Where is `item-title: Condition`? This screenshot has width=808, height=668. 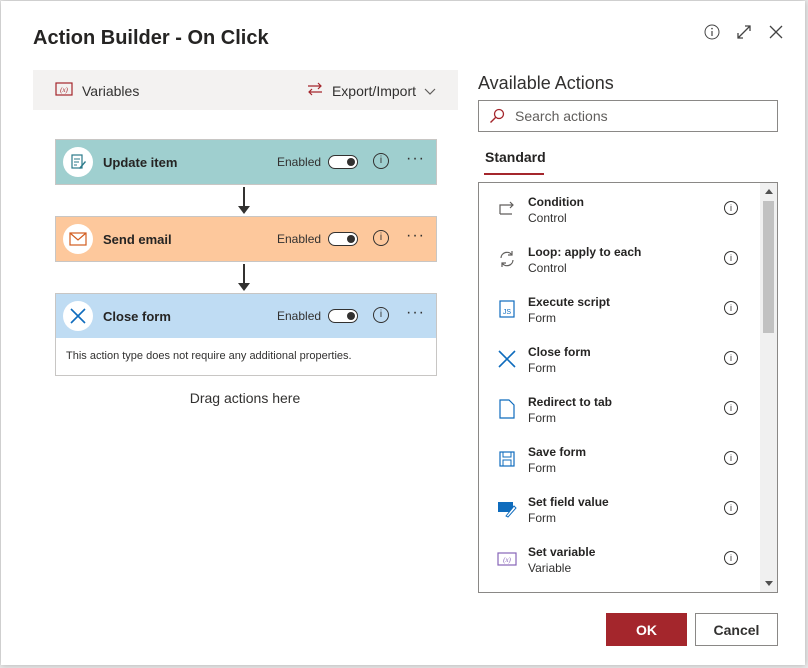
item-title: Condition is located at coordinates (556, 202).